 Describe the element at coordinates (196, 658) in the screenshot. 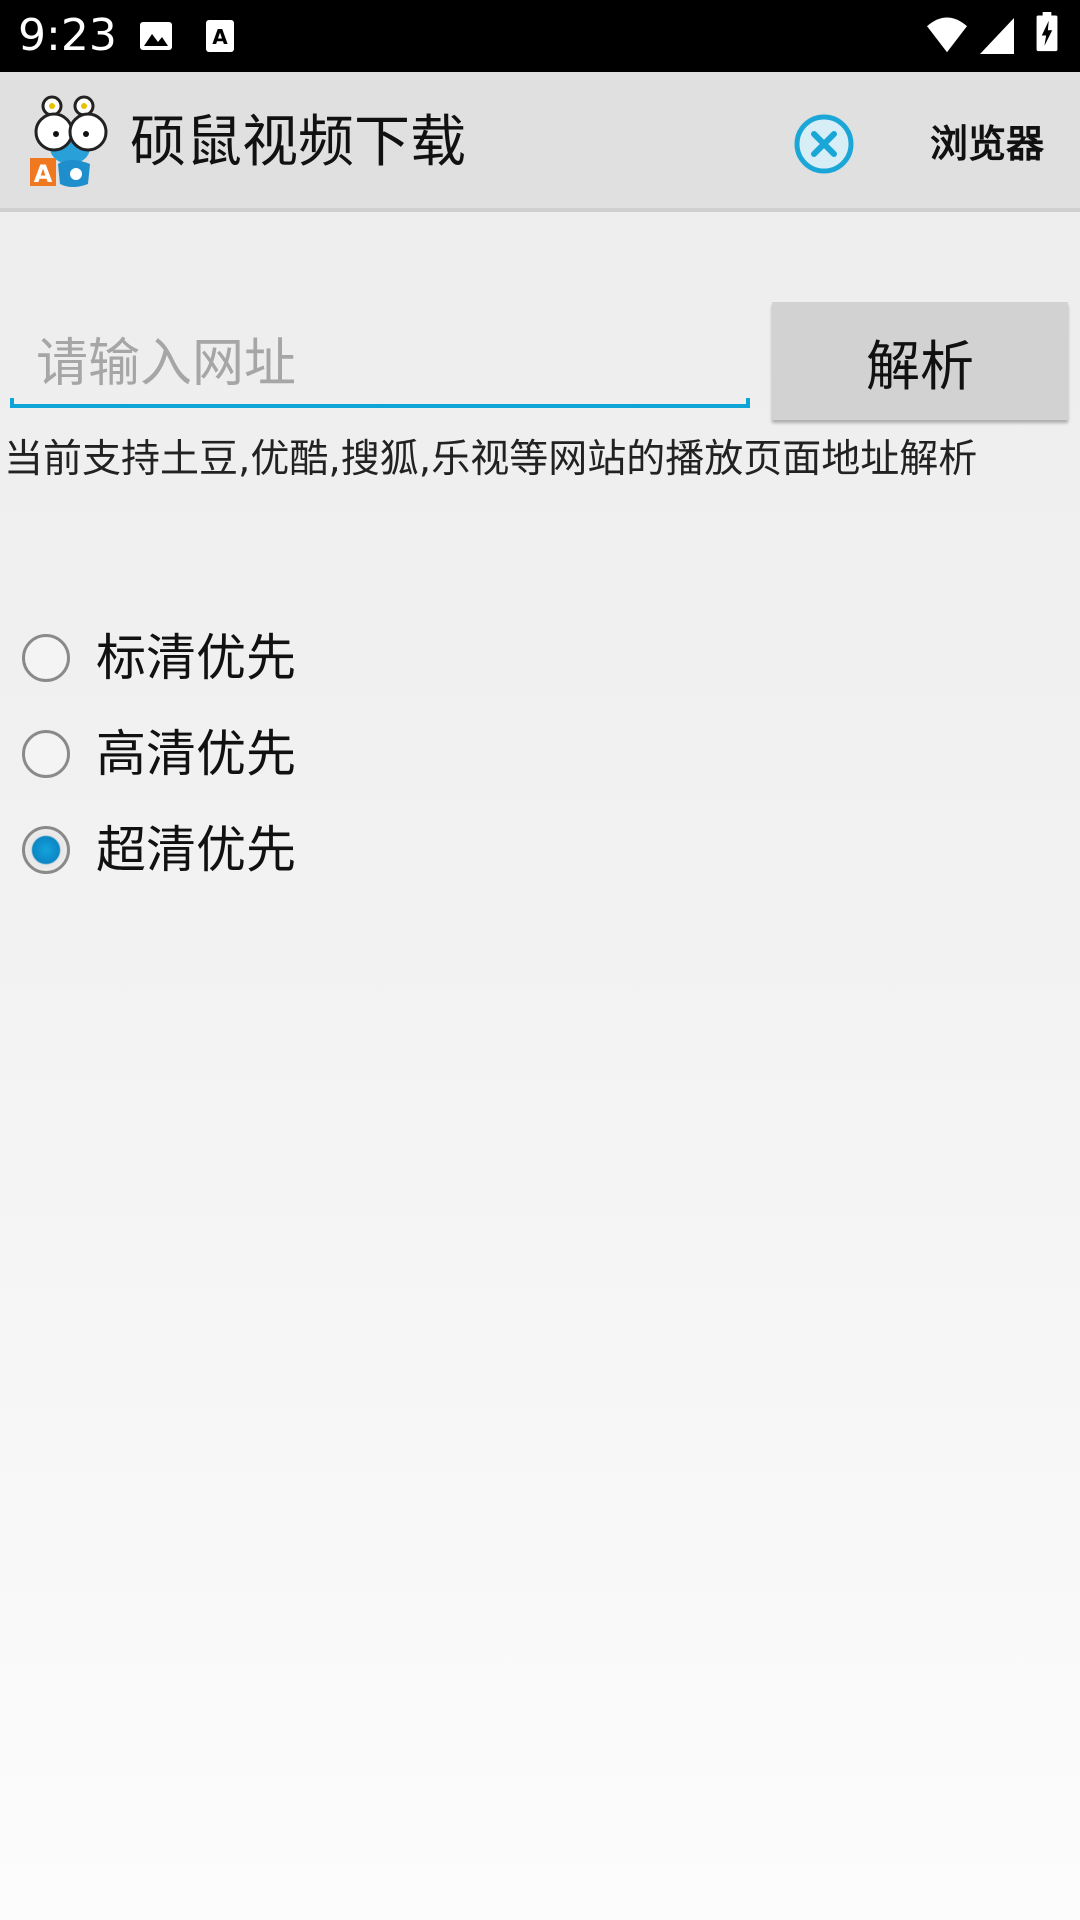

I see `radio-label: 标清优先` at that location.